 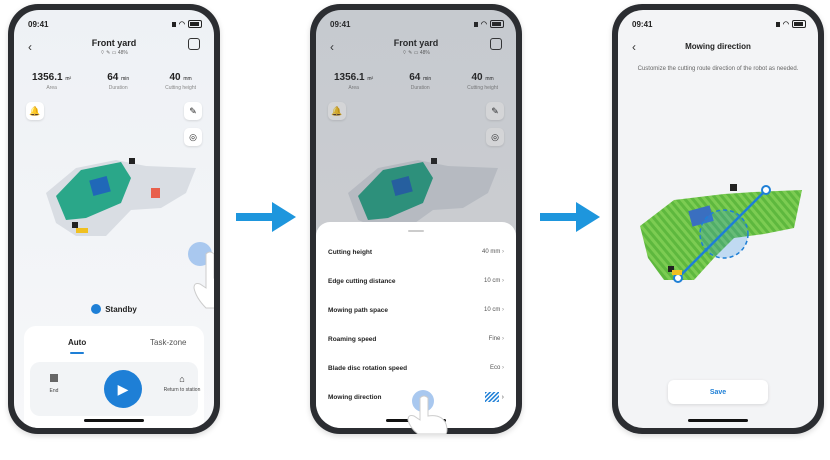 I want to click on robot-status: Standby, so click(x=114, y=309).